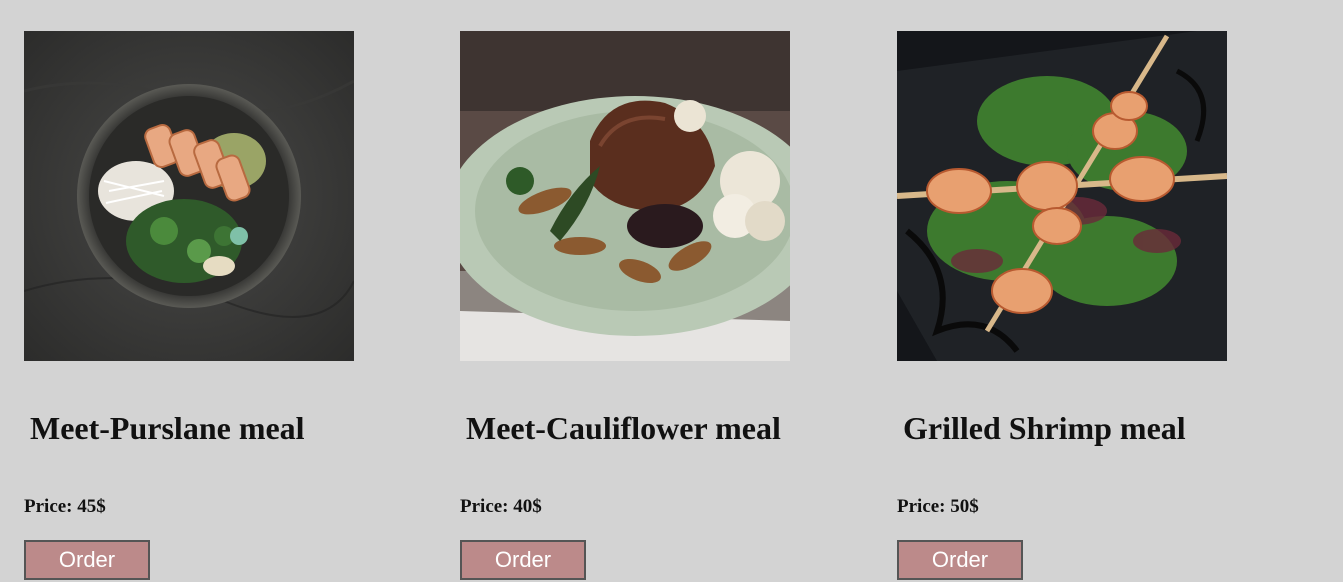 Image resolution: width=1343 pixels, height=582 pixels. Describe the element at coordinates (1062, 196) in the screenshot. I see `meal-photo-shrimp-skewer` at that location.